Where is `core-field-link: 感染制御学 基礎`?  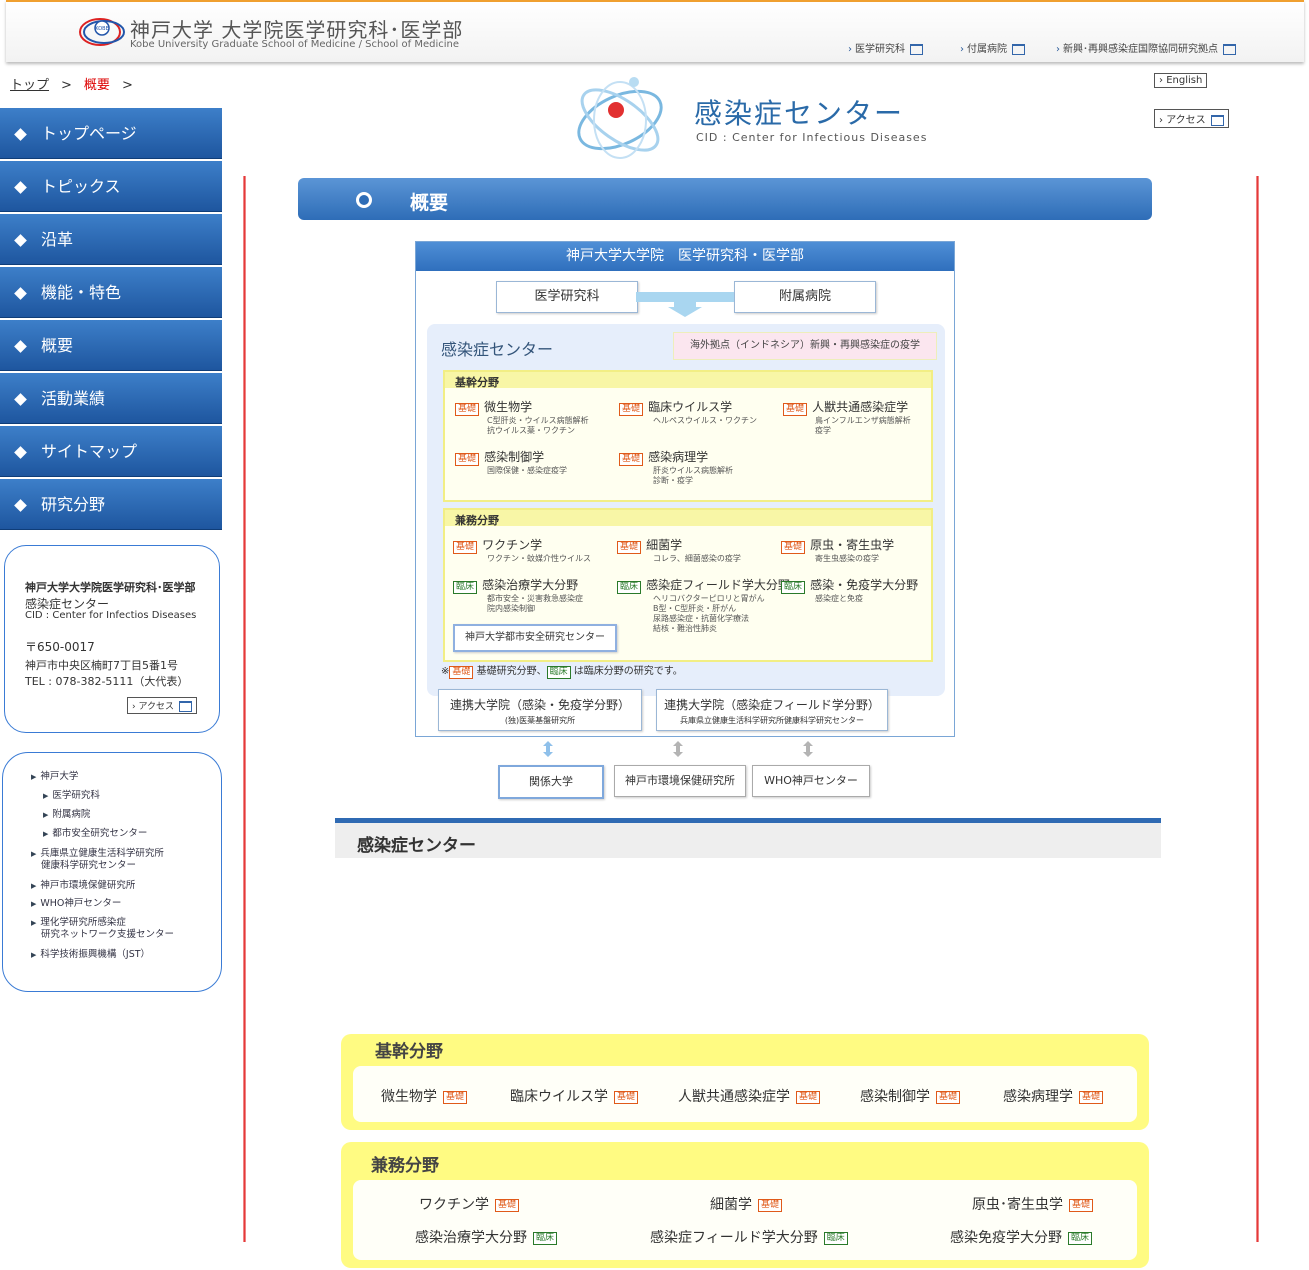 core-field-link: 感染制御学 基礎 is located at coordinates (910, 1096).